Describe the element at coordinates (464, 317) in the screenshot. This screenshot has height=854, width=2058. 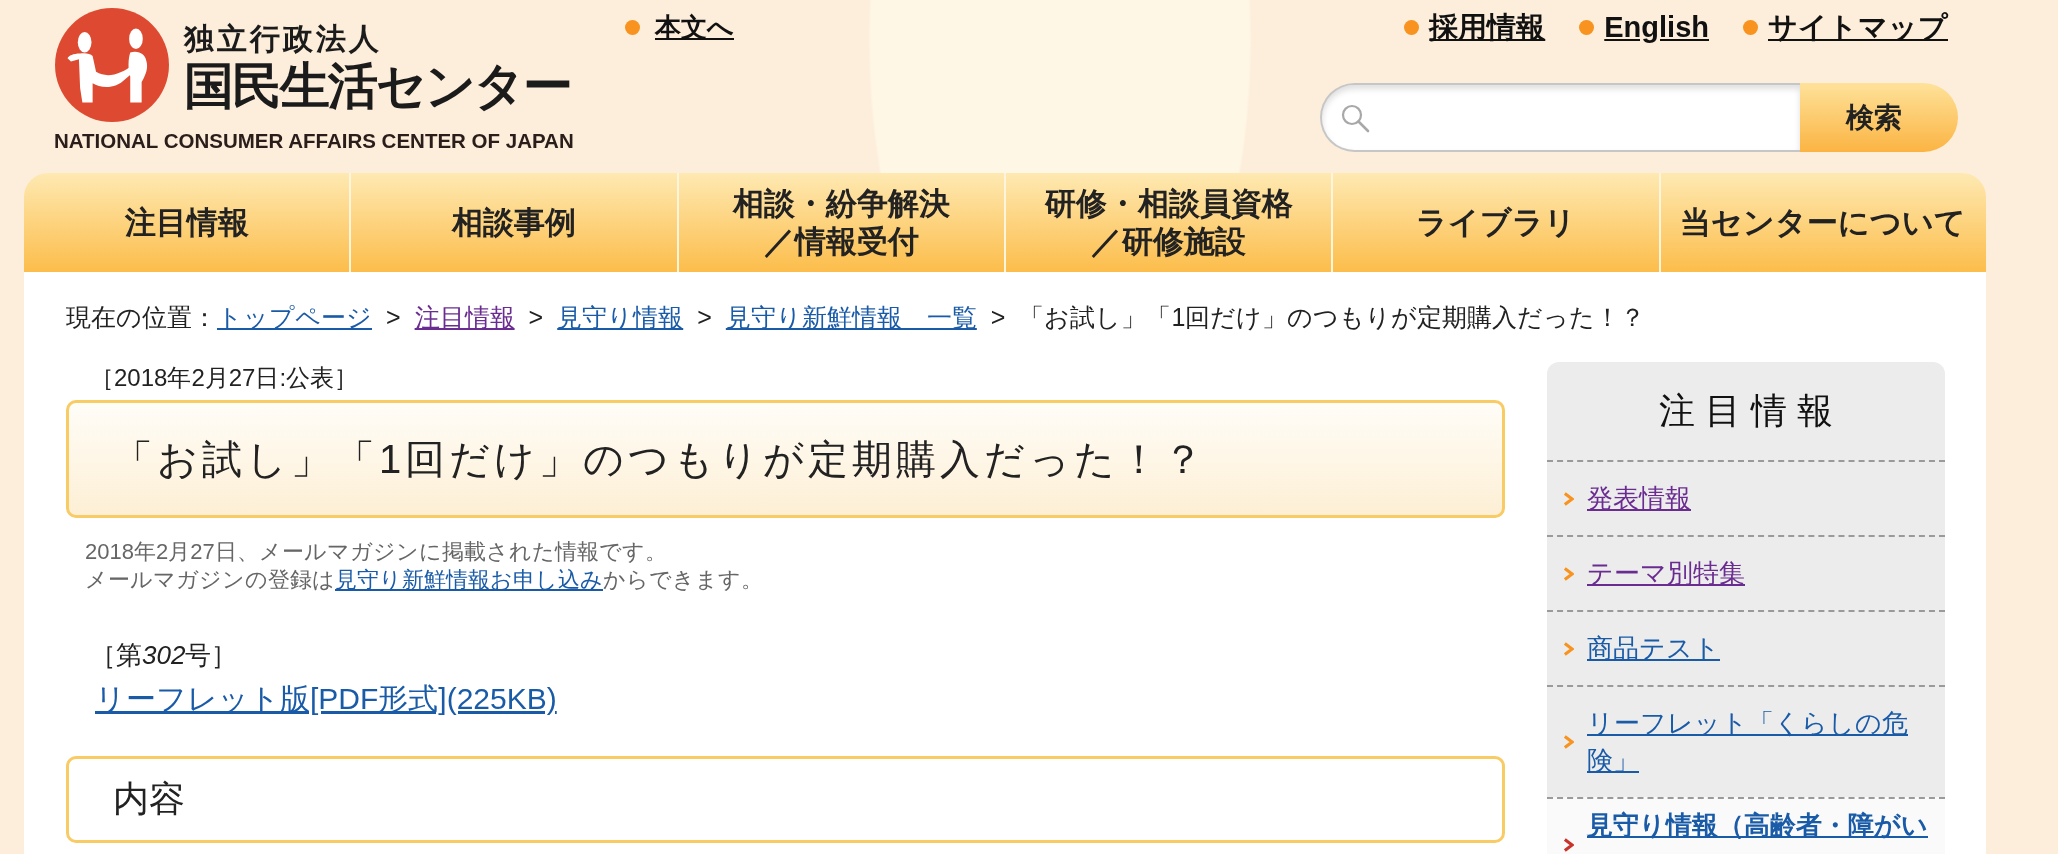
I see `breadcrumb-link: 注目情報` at that location.